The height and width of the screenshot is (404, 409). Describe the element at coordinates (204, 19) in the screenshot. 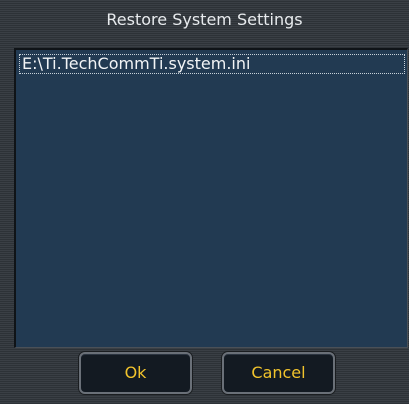

I see `dialog-title: Restore System Settings` at that location.